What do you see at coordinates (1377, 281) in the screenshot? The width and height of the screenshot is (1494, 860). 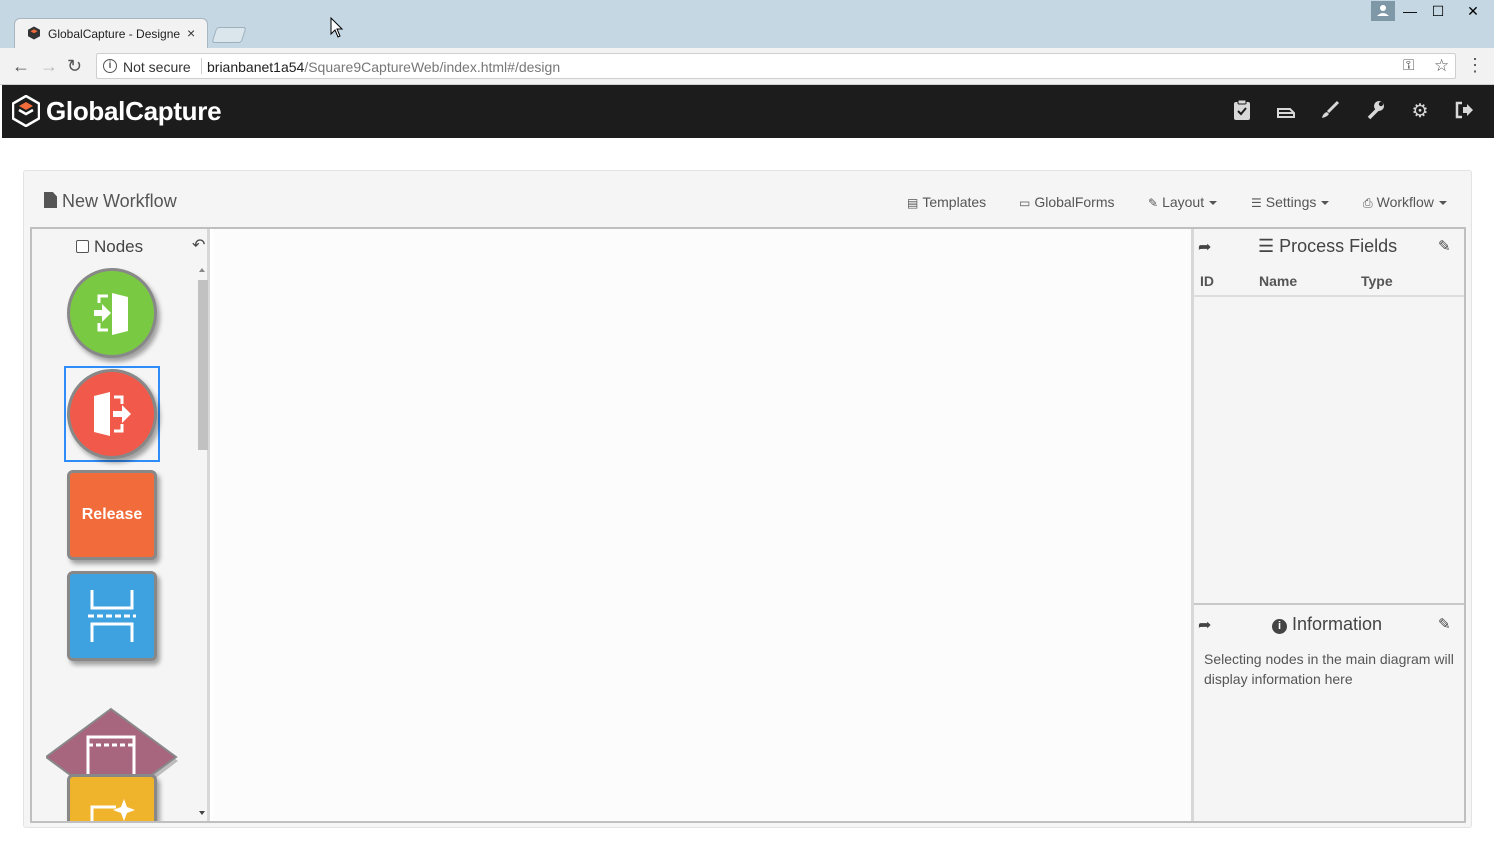 I see `column-type: Type` at bounding box center [1377, 281].